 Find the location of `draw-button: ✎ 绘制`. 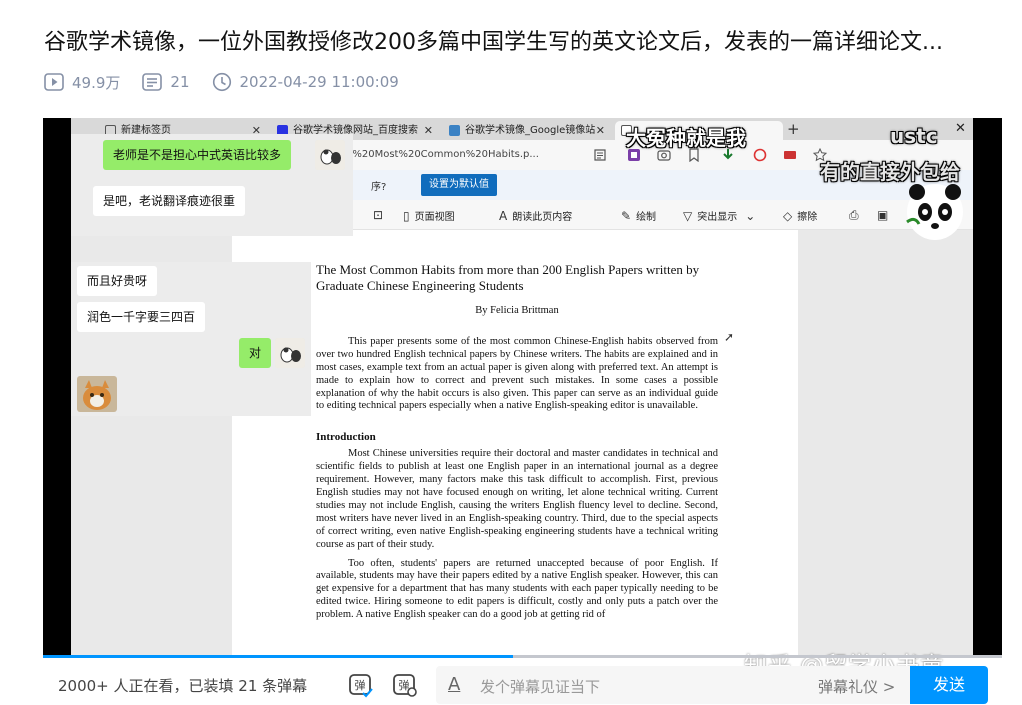

draw-button: ✎ 绘制 is located at coordinates (639, 216).